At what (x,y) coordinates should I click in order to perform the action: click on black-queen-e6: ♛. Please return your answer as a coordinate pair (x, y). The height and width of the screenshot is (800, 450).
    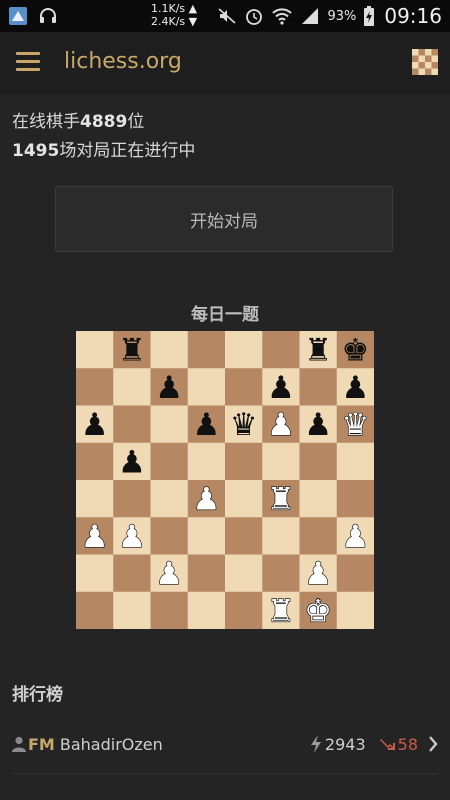
    Looking at the image, I should click on (244, 425).